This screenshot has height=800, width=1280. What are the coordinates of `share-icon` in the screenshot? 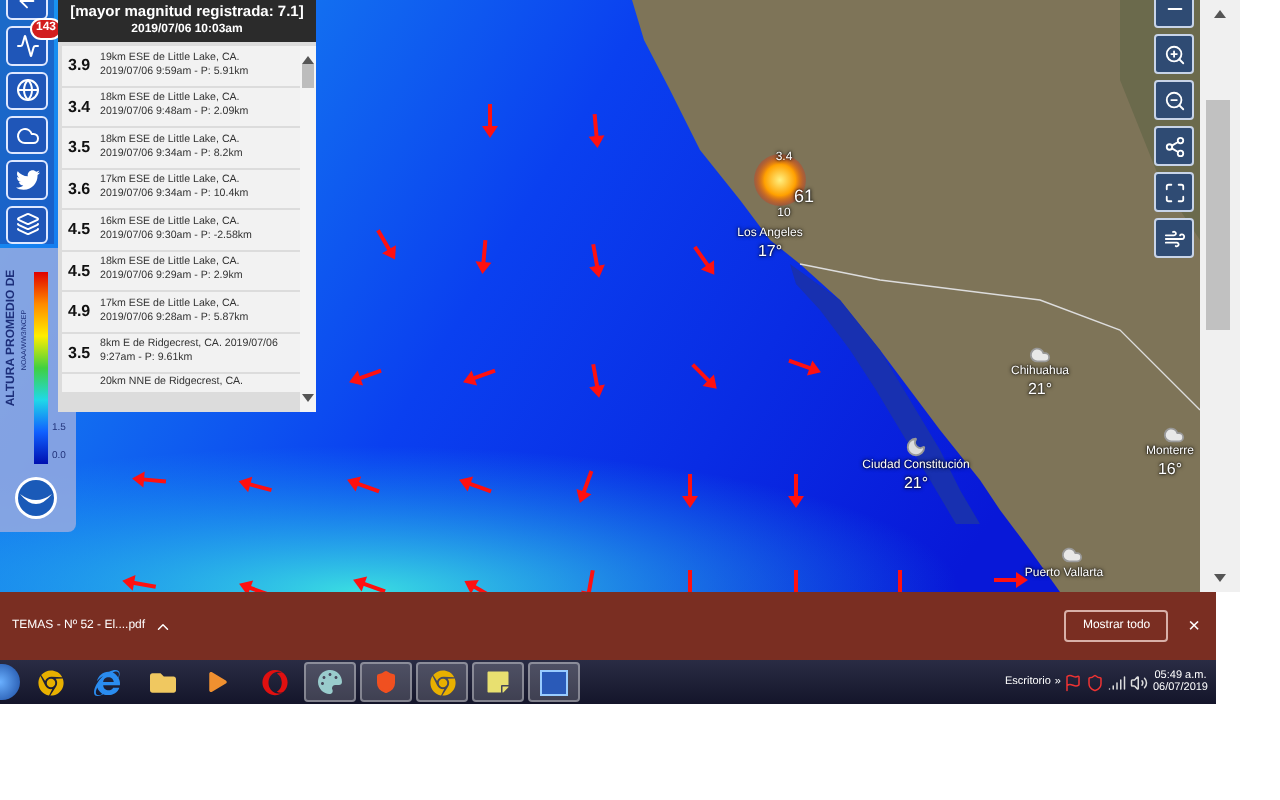 It's located at (1174, 146).